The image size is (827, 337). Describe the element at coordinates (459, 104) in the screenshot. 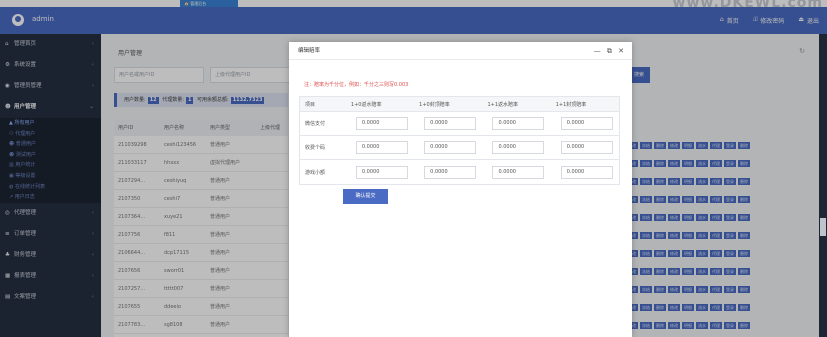

I see `odds-header-row: 项目 1+0返水赔率 1+0封顶赔率 1+1返水赔率 1+1封顶赔率` at that location.